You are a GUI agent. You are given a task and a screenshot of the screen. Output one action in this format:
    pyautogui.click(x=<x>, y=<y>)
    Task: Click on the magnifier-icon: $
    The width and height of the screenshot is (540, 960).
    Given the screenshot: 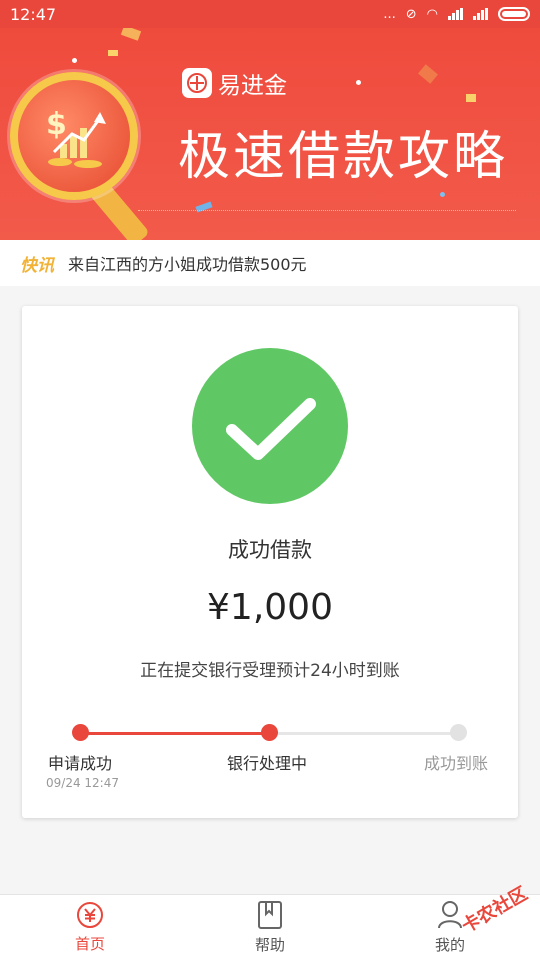 What is the action you would take?
    pyautogui.click(x=74, y=136)
    